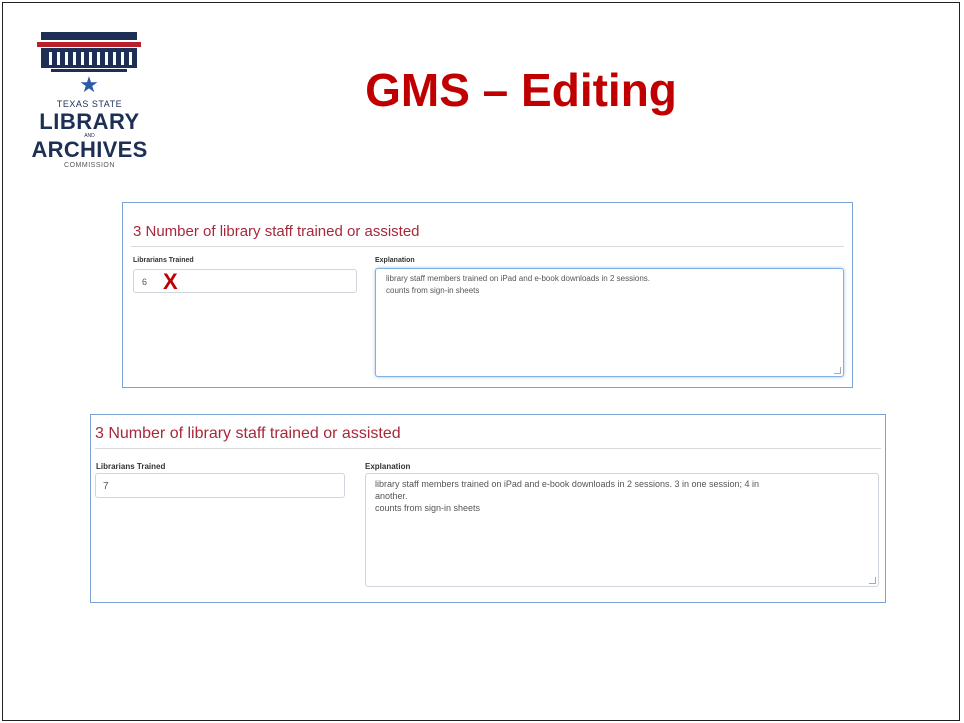  I want to click on incorrect-mark: X, so click(170, 281).